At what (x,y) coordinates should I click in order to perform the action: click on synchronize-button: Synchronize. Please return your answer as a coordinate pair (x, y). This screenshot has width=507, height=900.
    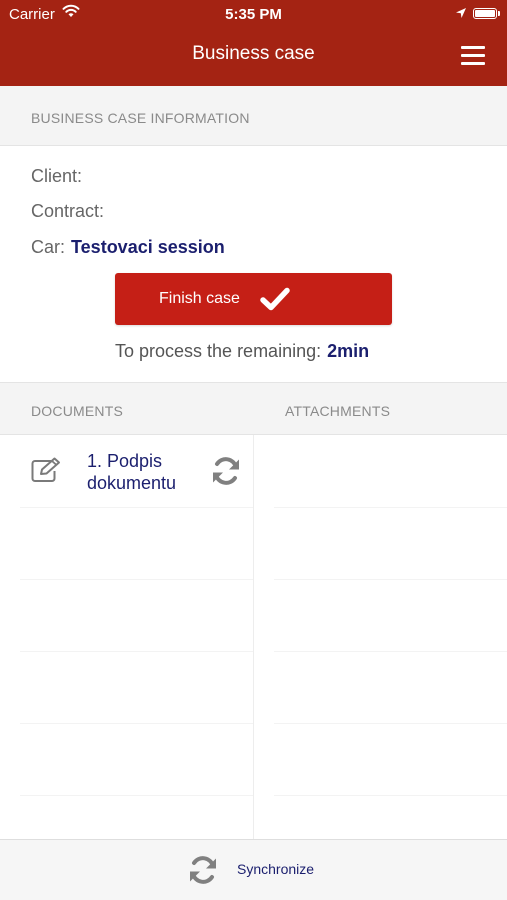
    Looking at the image, I should click on (253, 869).